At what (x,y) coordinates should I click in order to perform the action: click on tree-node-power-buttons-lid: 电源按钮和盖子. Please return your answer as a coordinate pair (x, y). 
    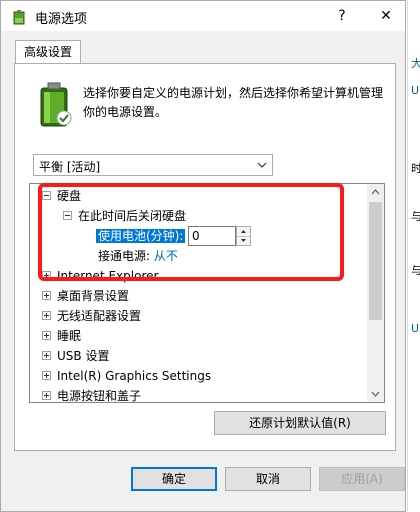
    Looking at the image, I should click on (92, 394).